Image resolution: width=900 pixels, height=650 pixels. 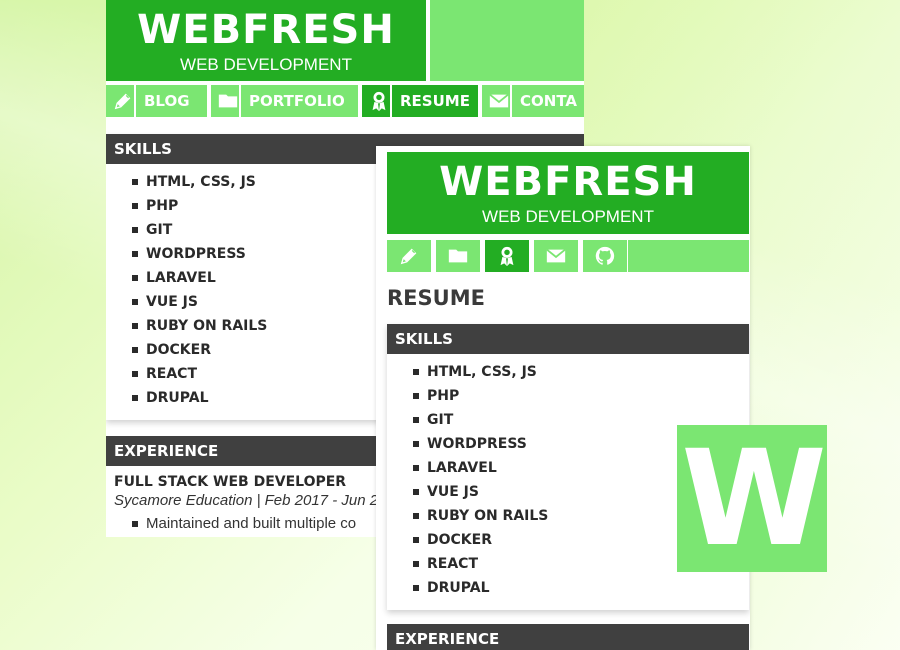 I want to click on nav-item-label: CONTA, so click(x=548, y=101).